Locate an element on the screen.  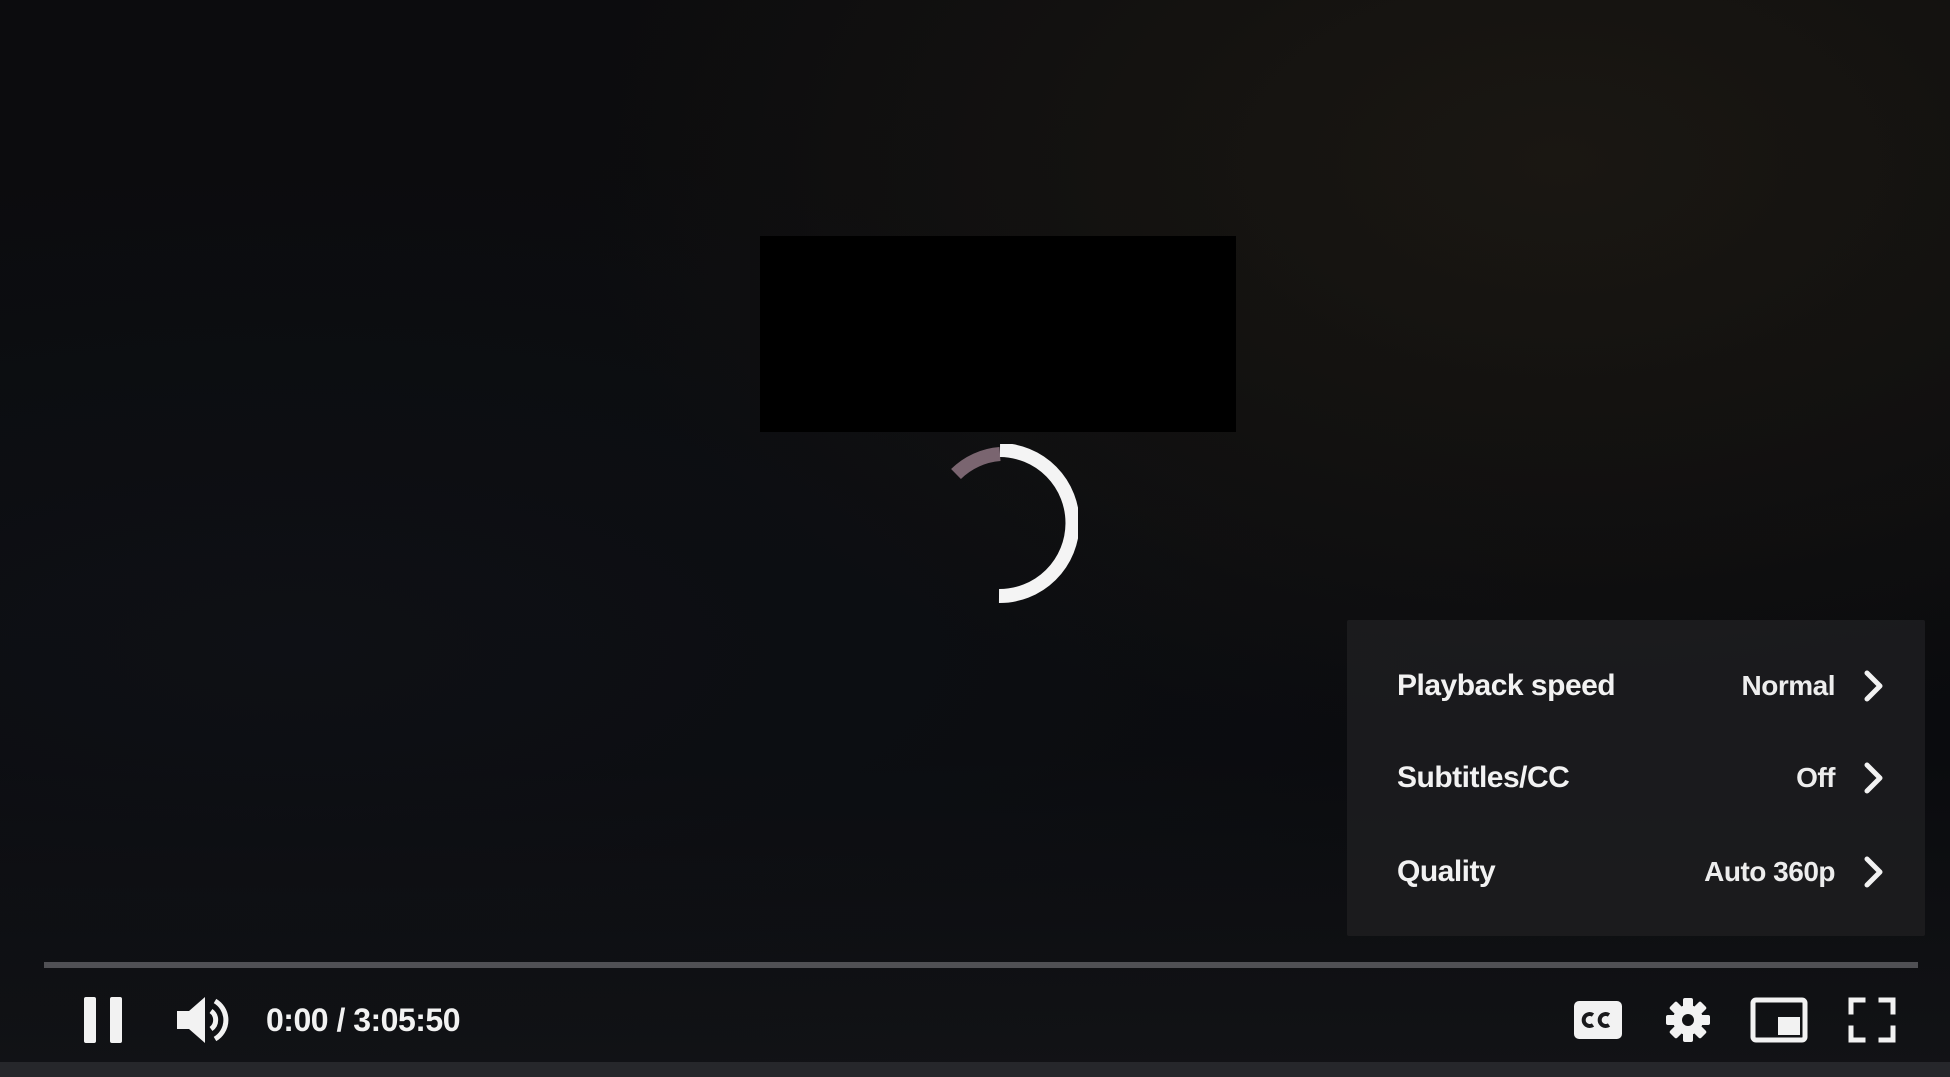
volume-button is located at coordinates (204, 1020).